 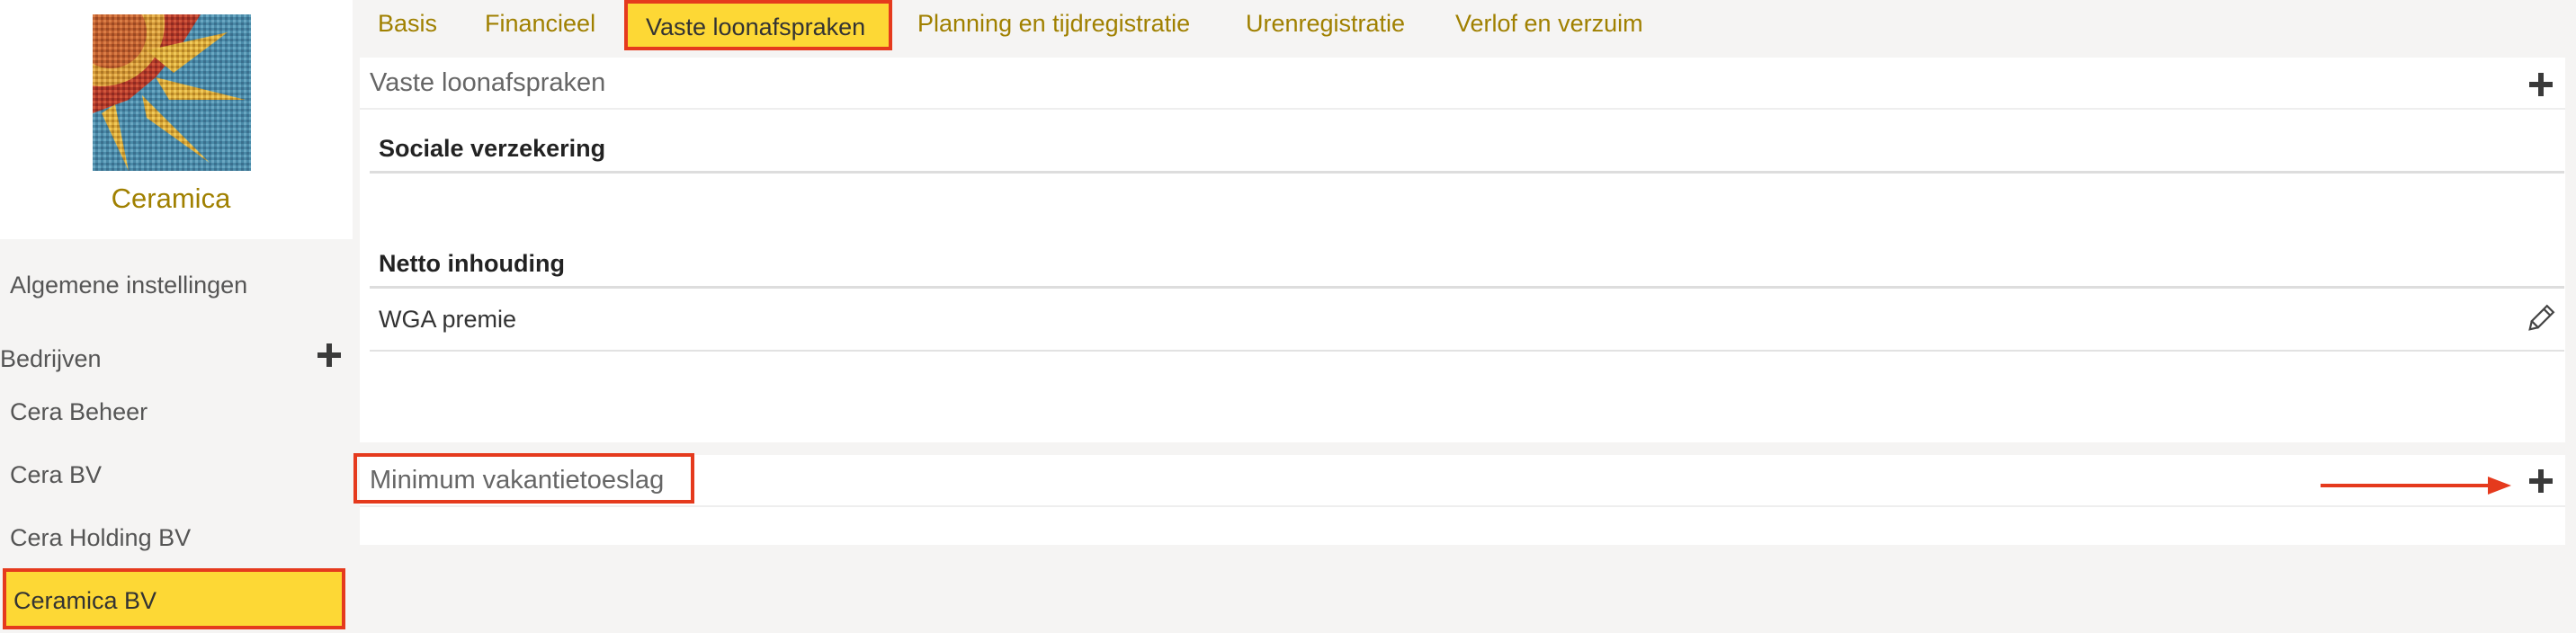 I want to click on panel-title: Minimum vakantietoeslag, so click(x=517, y=480).